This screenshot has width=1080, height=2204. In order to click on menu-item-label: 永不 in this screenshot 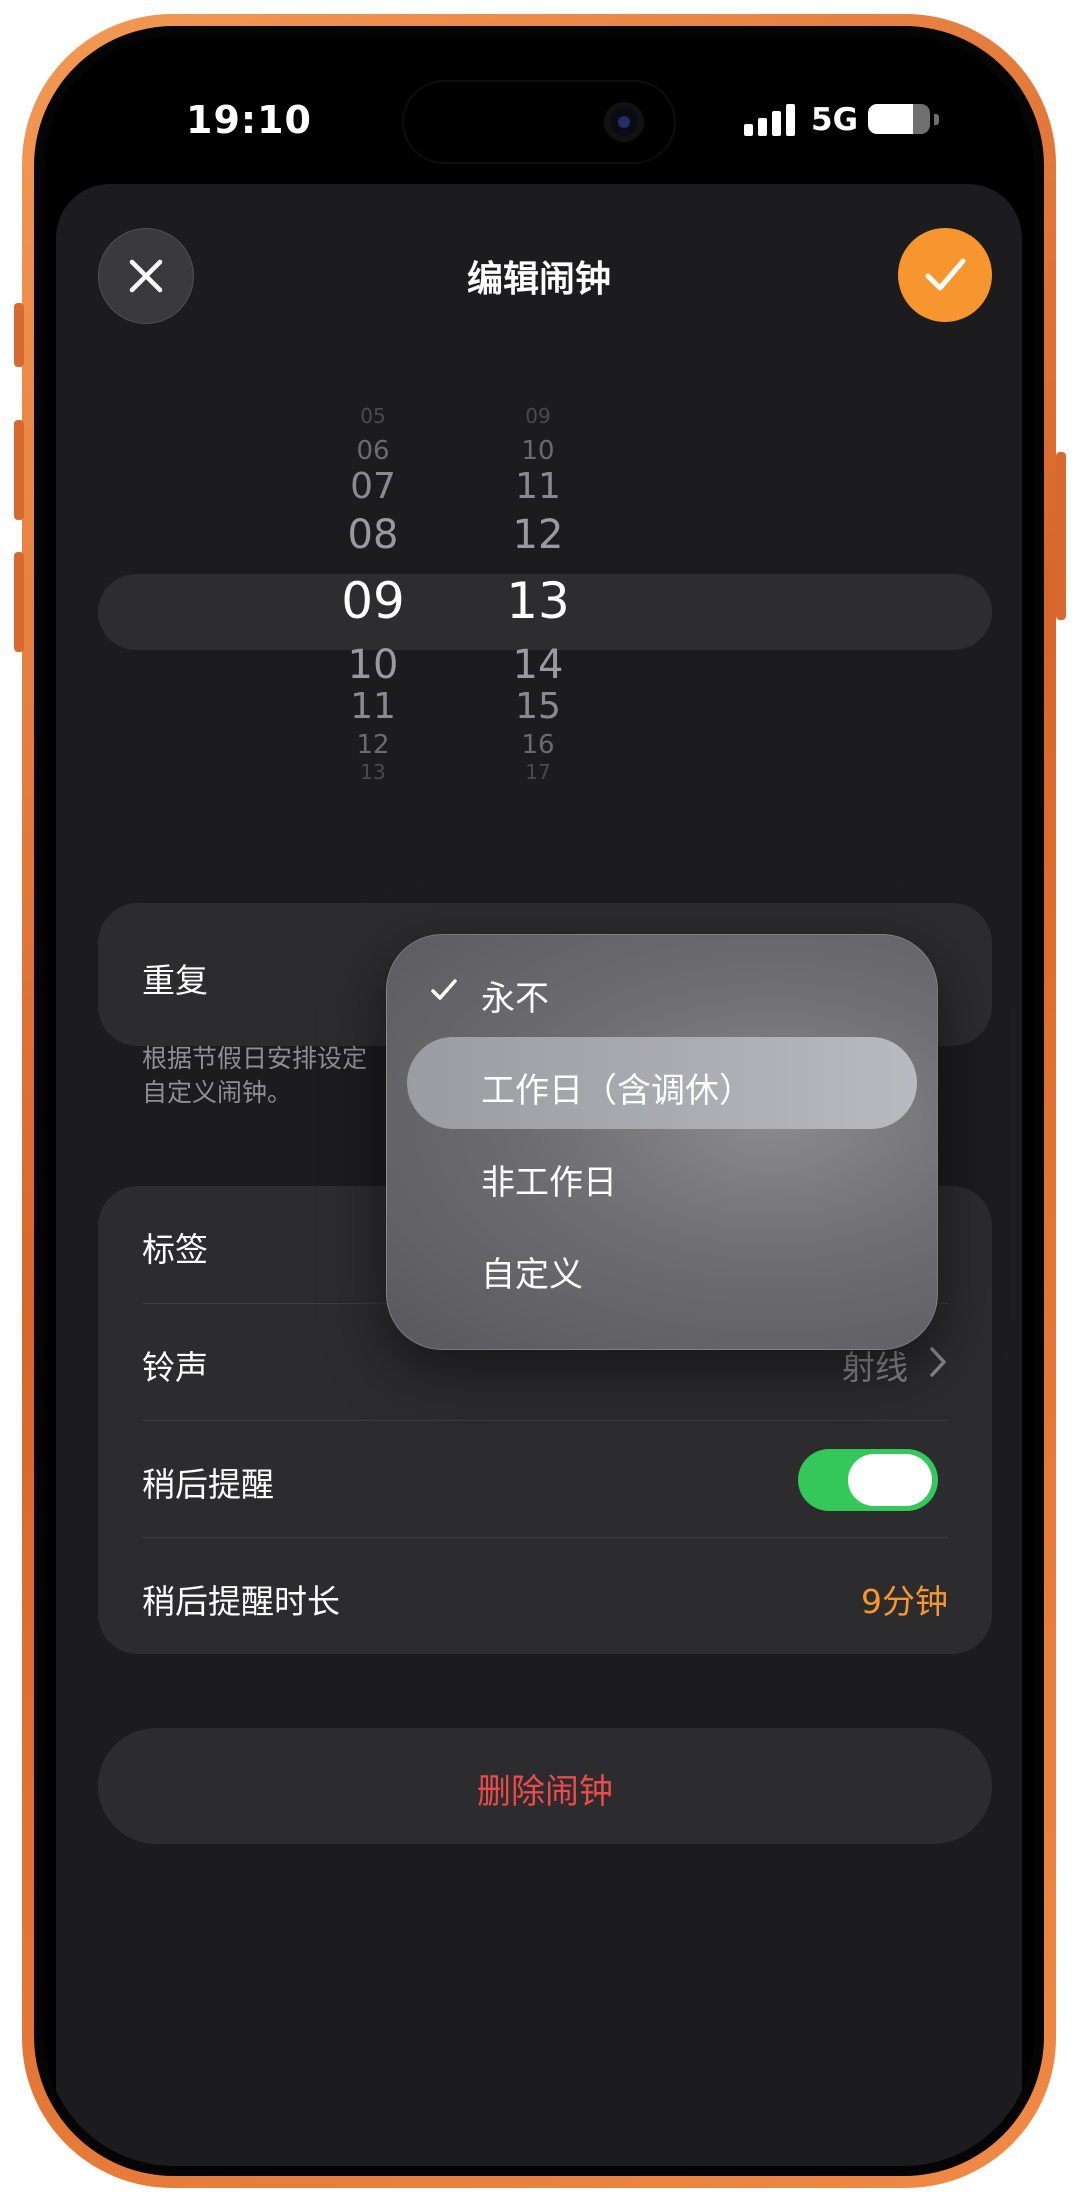, I will do `click(515, 999)`.